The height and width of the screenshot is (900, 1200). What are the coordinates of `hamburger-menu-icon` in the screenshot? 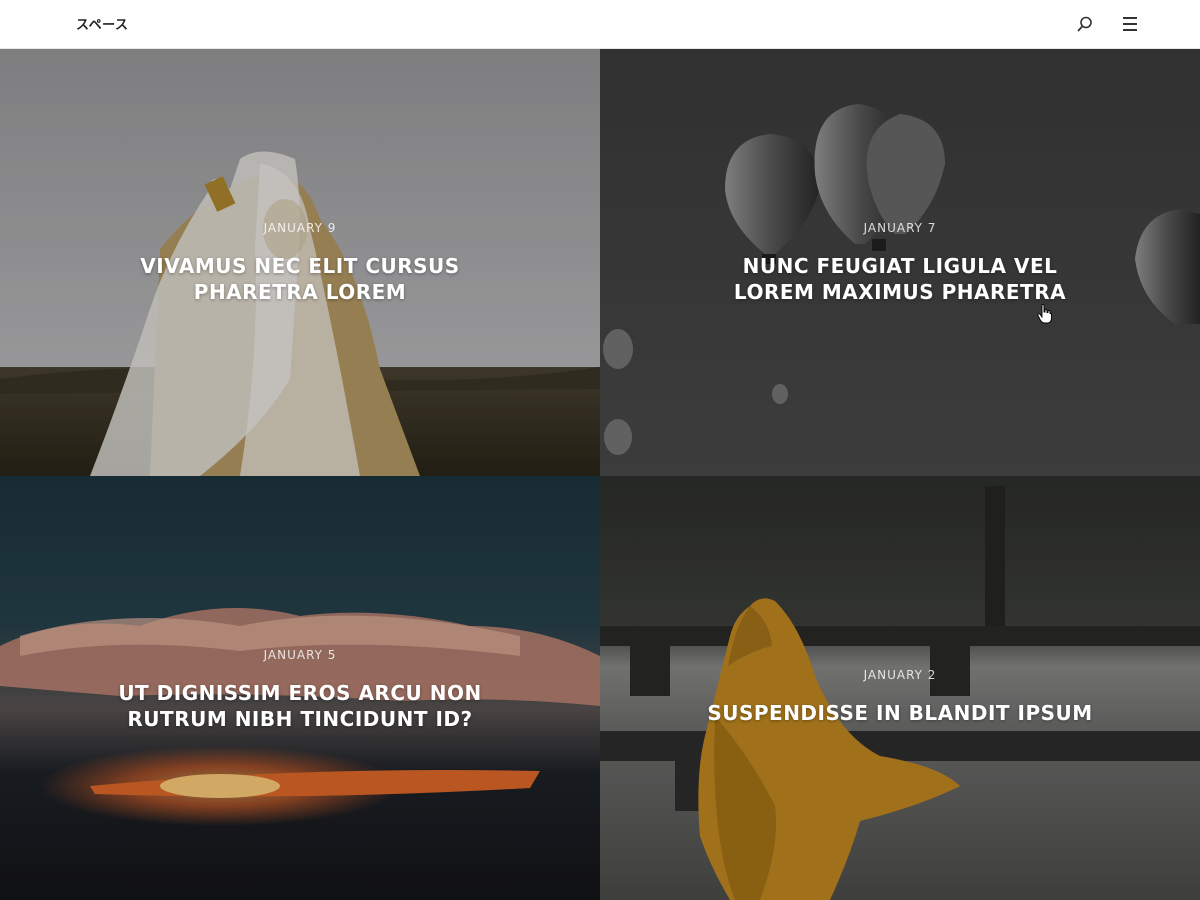 It's located at (1130, 24).